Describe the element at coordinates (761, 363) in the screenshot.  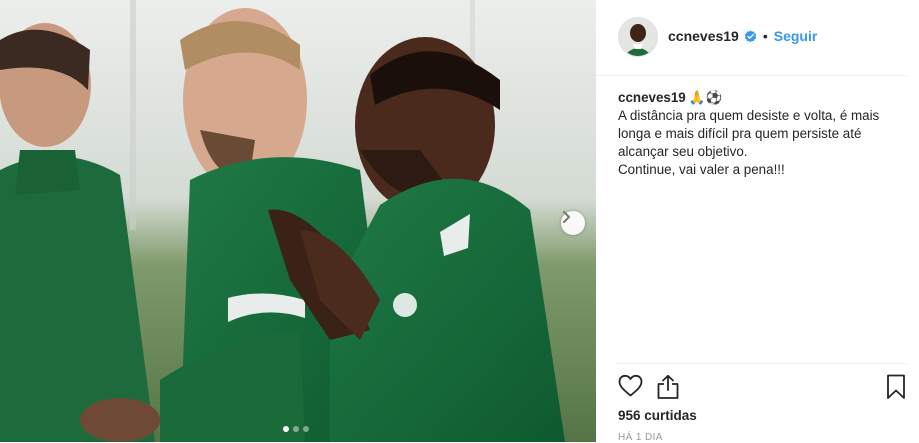
I see `actions-divider` at that location.